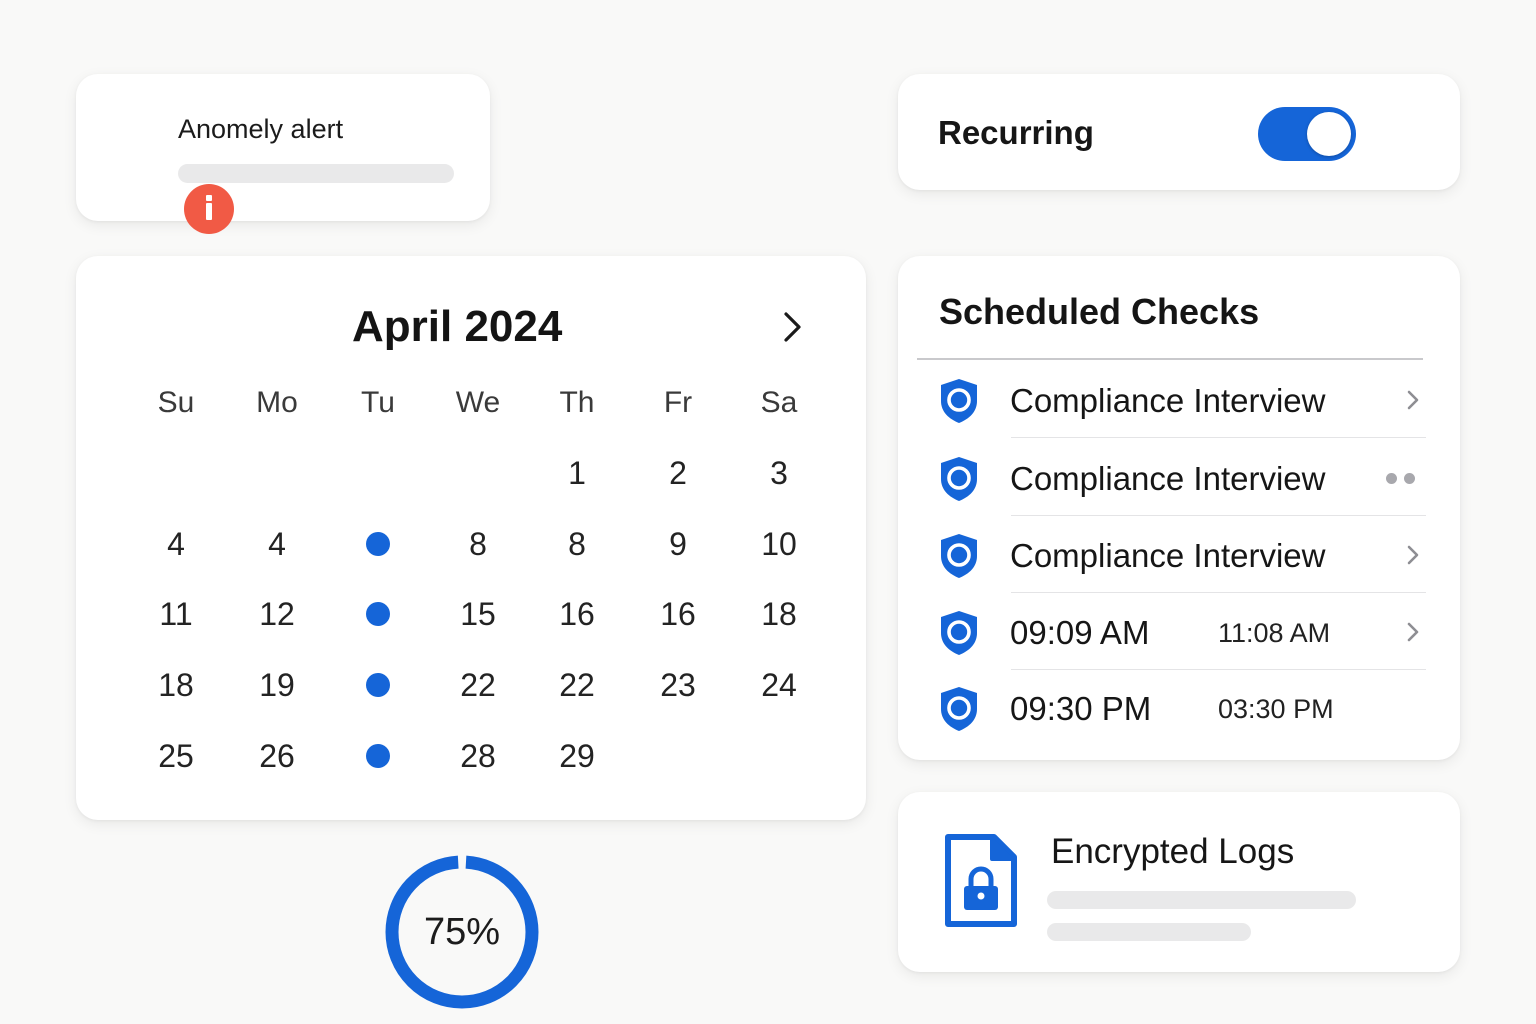  I want to click on toggle-knob, so click(1329, 134).